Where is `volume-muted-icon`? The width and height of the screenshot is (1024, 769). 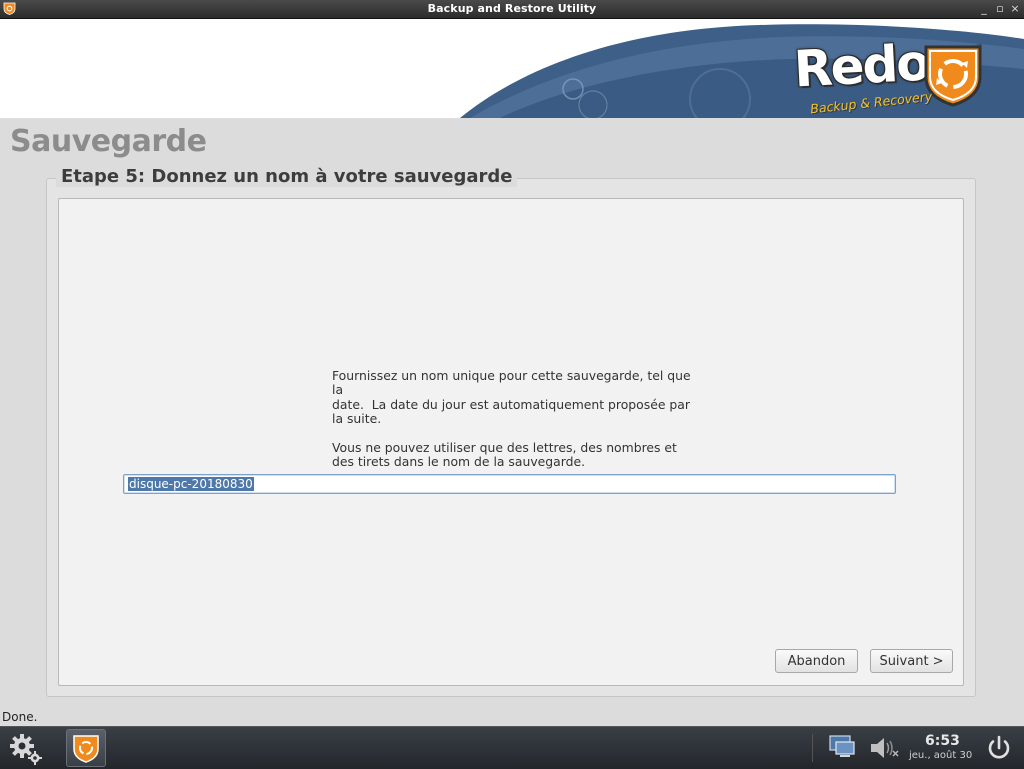
volume-muted-icon is located at coordinates (884, 748).